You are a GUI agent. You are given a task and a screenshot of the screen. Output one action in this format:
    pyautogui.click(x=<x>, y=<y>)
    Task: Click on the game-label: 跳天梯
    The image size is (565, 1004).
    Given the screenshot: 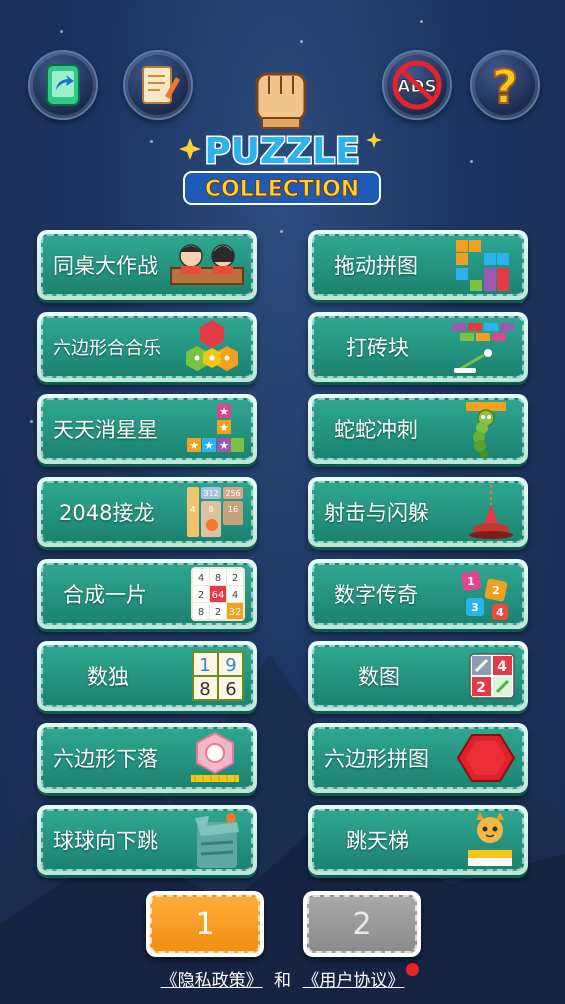 What is the action you would take?
    pyautogui.click(x=377, y=841)
    